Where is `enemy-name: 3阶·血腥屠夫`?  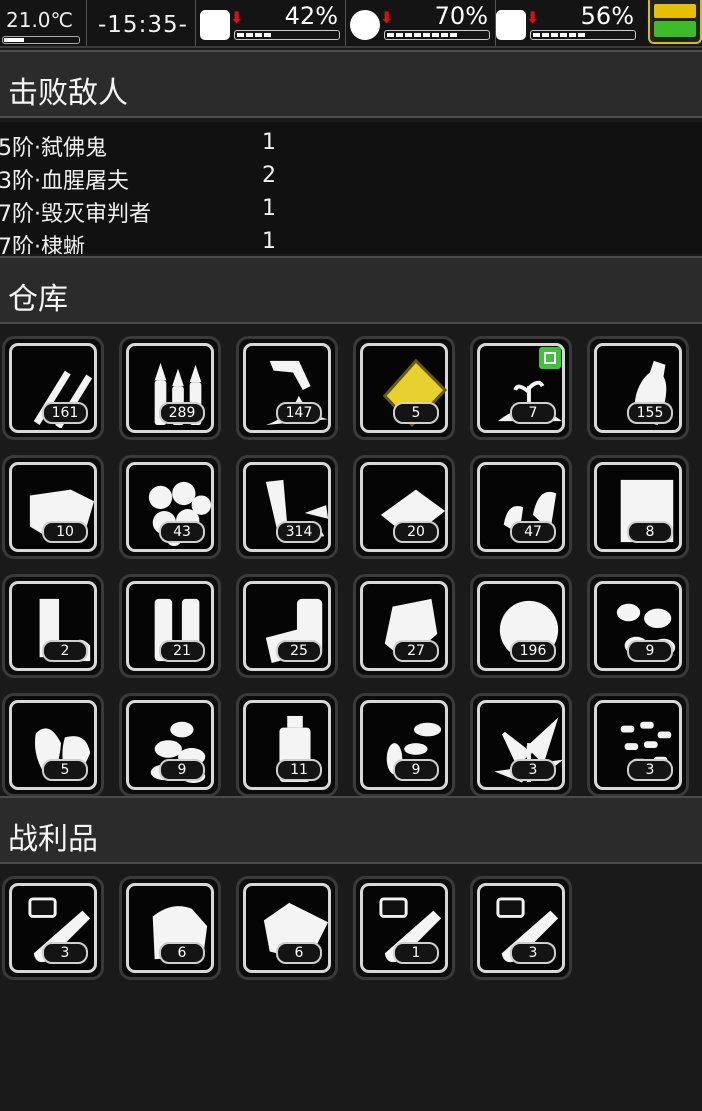
enemy-name: 3阶·血腥屠夫 is located at coordinates (64, 181).